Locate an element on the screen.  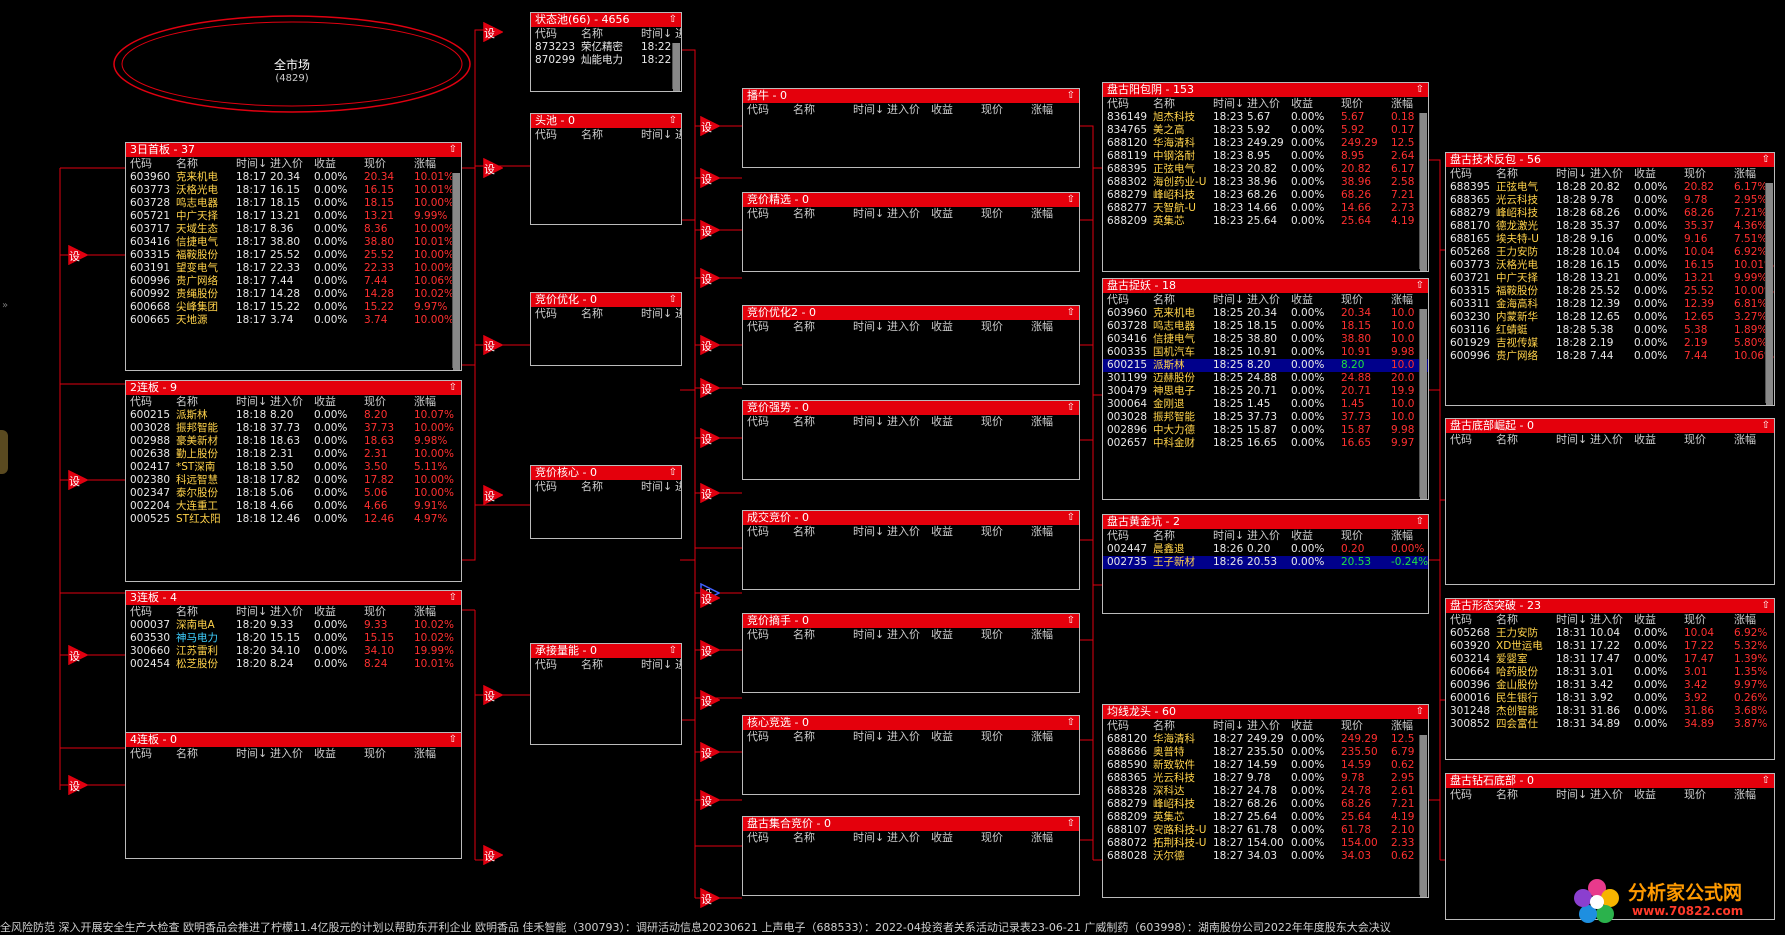
stock-panel: 核心竞选 - 0 ⇧ 代码 名称 时间↓ 进入价 收益 现价 涨幅 is located at coordinates (911, 755).